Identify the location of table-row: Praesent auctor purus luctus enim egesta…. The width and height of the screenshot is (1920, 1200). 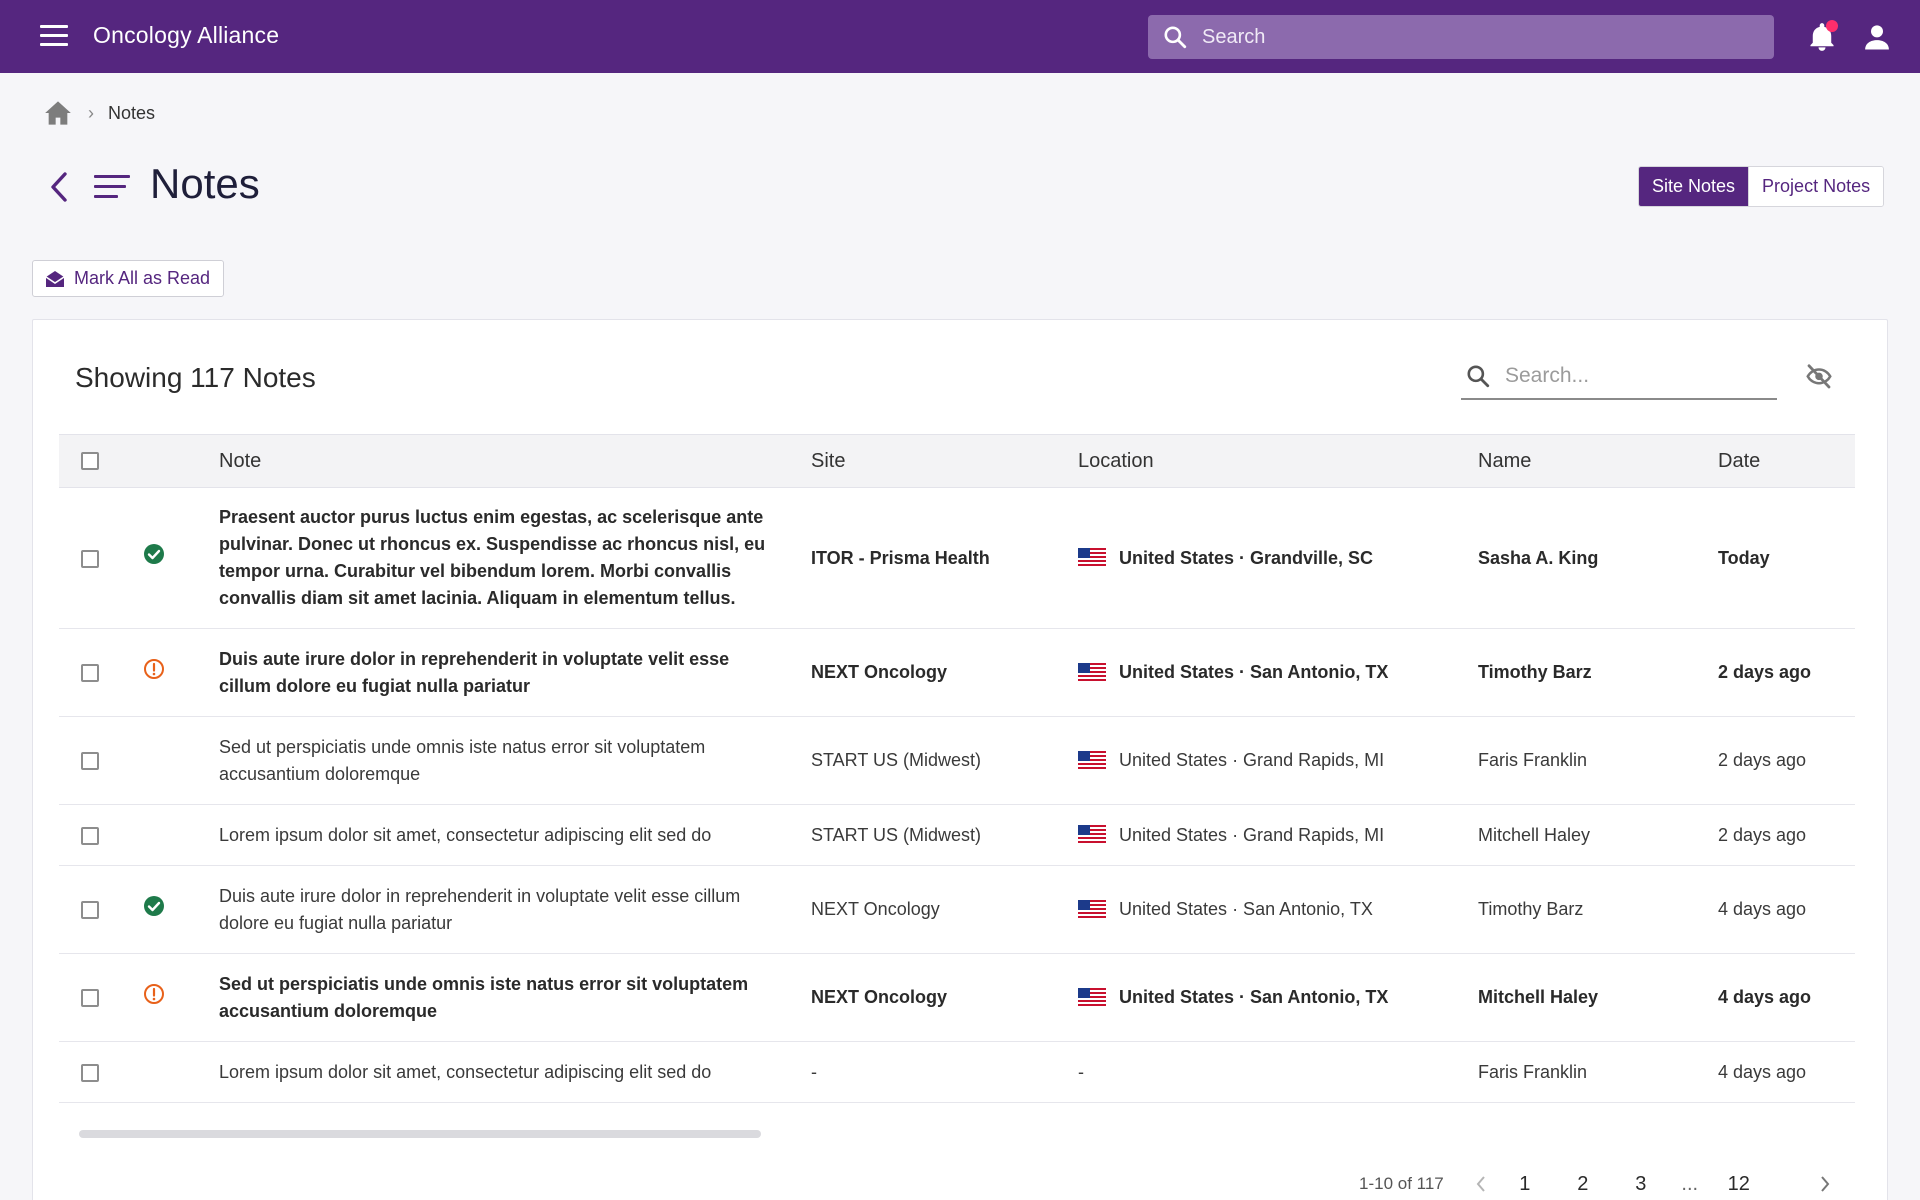
(957, 558).